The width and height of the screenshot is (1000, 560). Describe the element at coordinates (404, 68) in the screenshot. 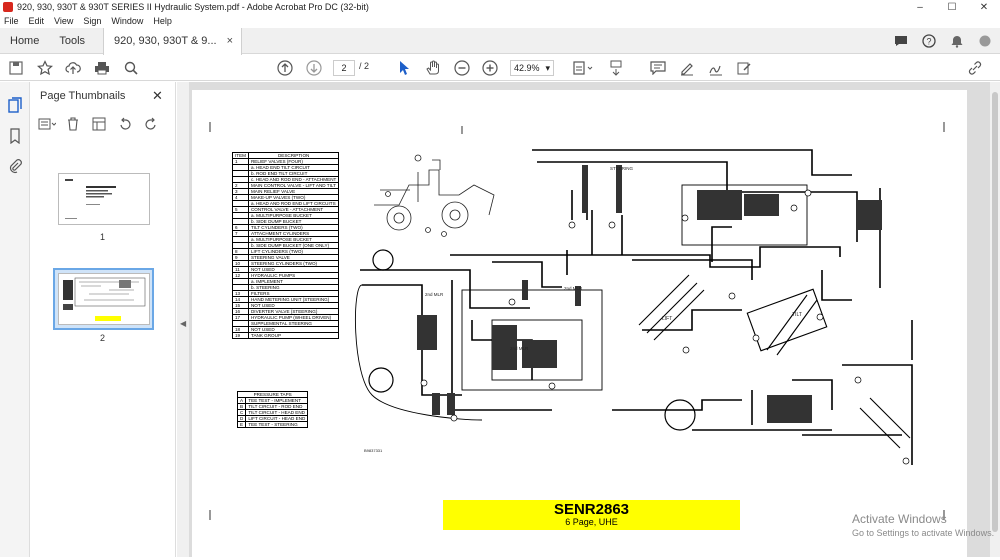

I see `select-cursor-icon` at that location.